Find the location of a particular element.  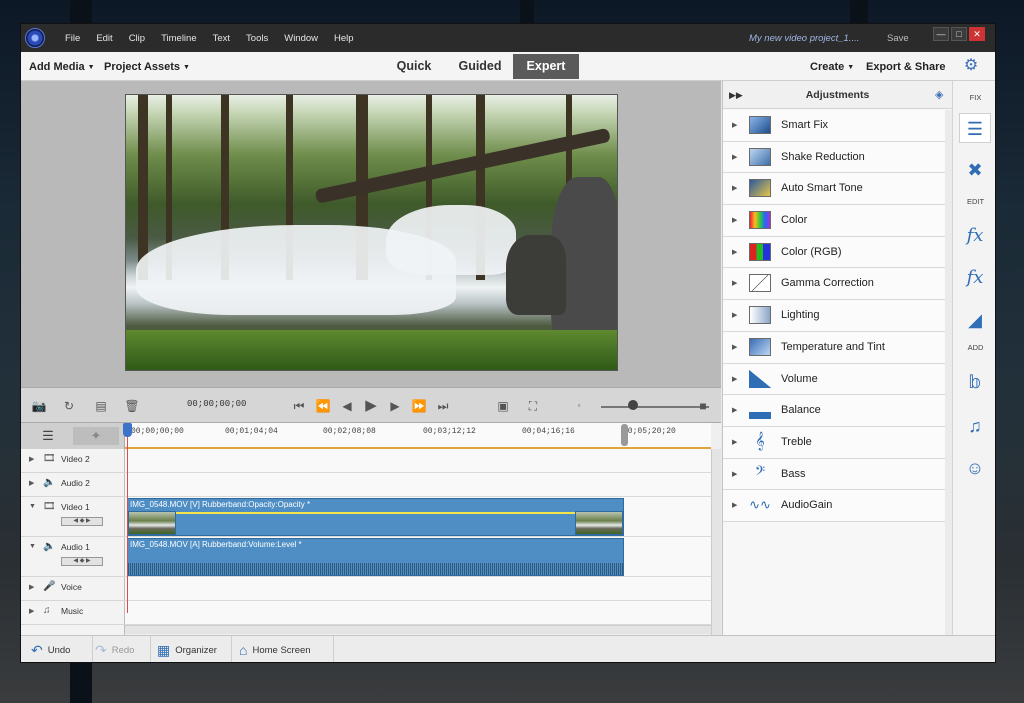

tab-guided: Guided is located at coordinates (480, 66).